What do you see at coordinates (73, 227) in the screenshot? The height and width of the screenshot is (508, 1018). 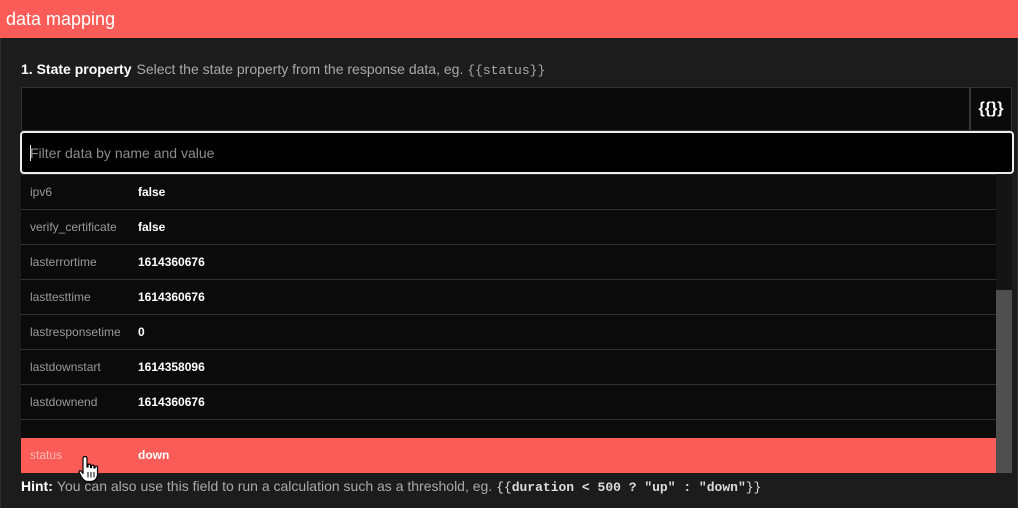 I see `row-key: verify_certificate` at bounding box center [73, 227].